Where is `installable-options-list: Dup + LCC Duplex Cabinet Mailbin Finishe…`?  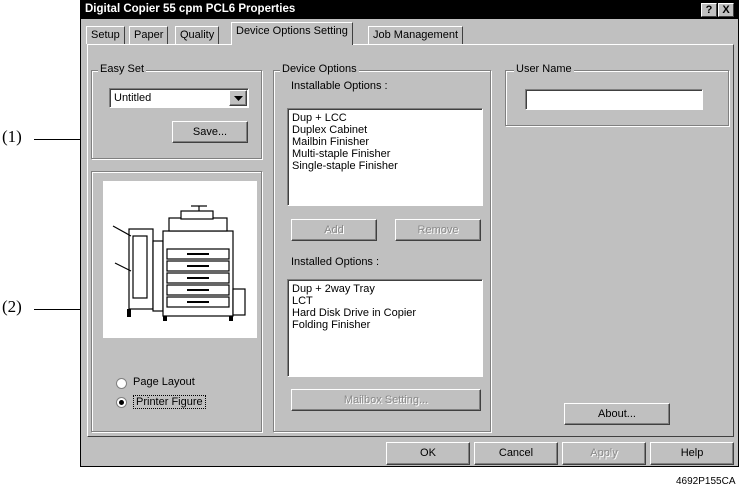 installable-options-list: Dup + LCC Duplex Cabinet Mailbin Finishe… is located at coordinates (385, 157).